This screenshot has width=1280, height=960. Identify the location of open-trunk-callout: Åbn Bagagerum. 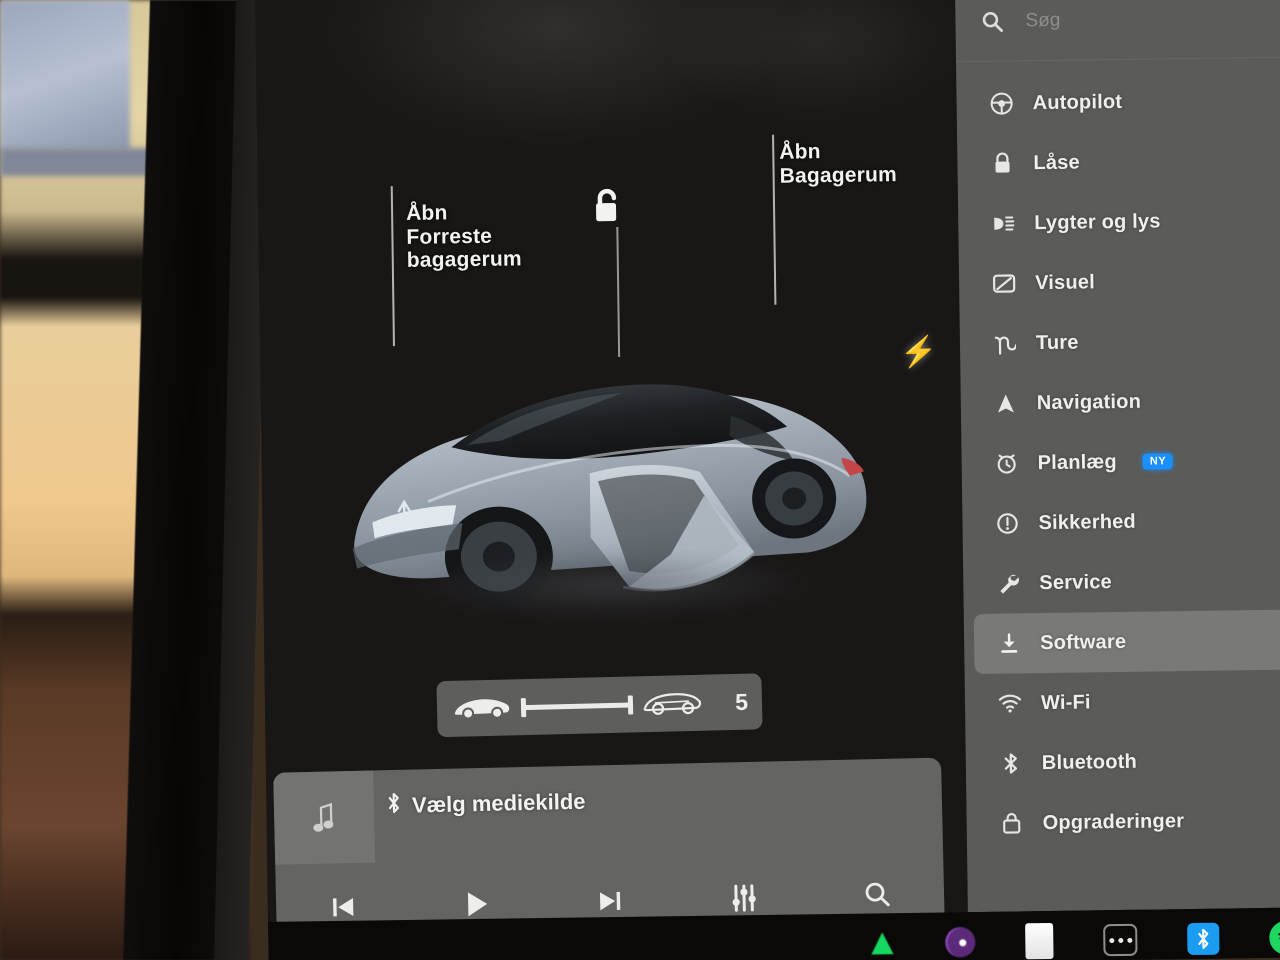
(838, 163).